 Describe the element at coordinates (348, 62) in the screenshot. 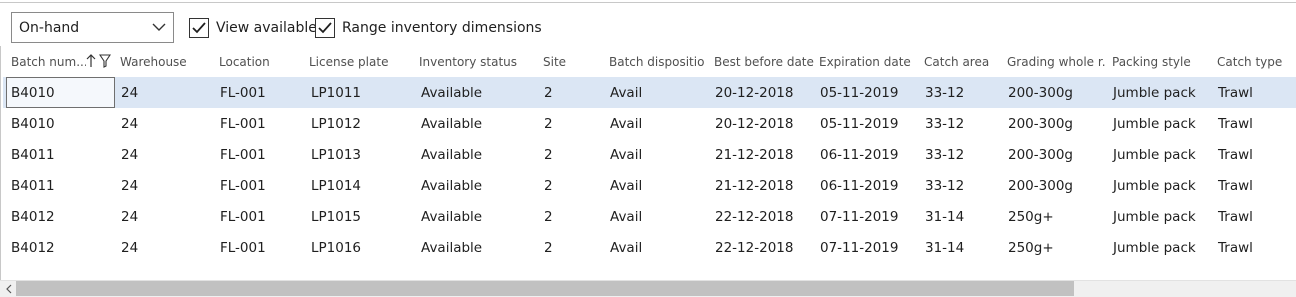

I see `column-header-license-plate: License plate` at that location.